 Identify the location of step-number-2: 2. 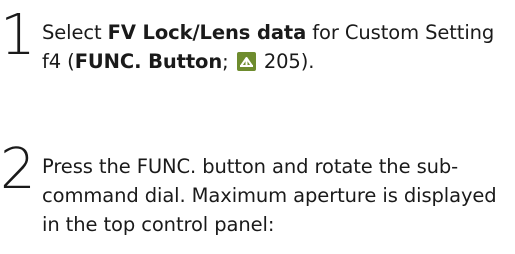
(18, 169).